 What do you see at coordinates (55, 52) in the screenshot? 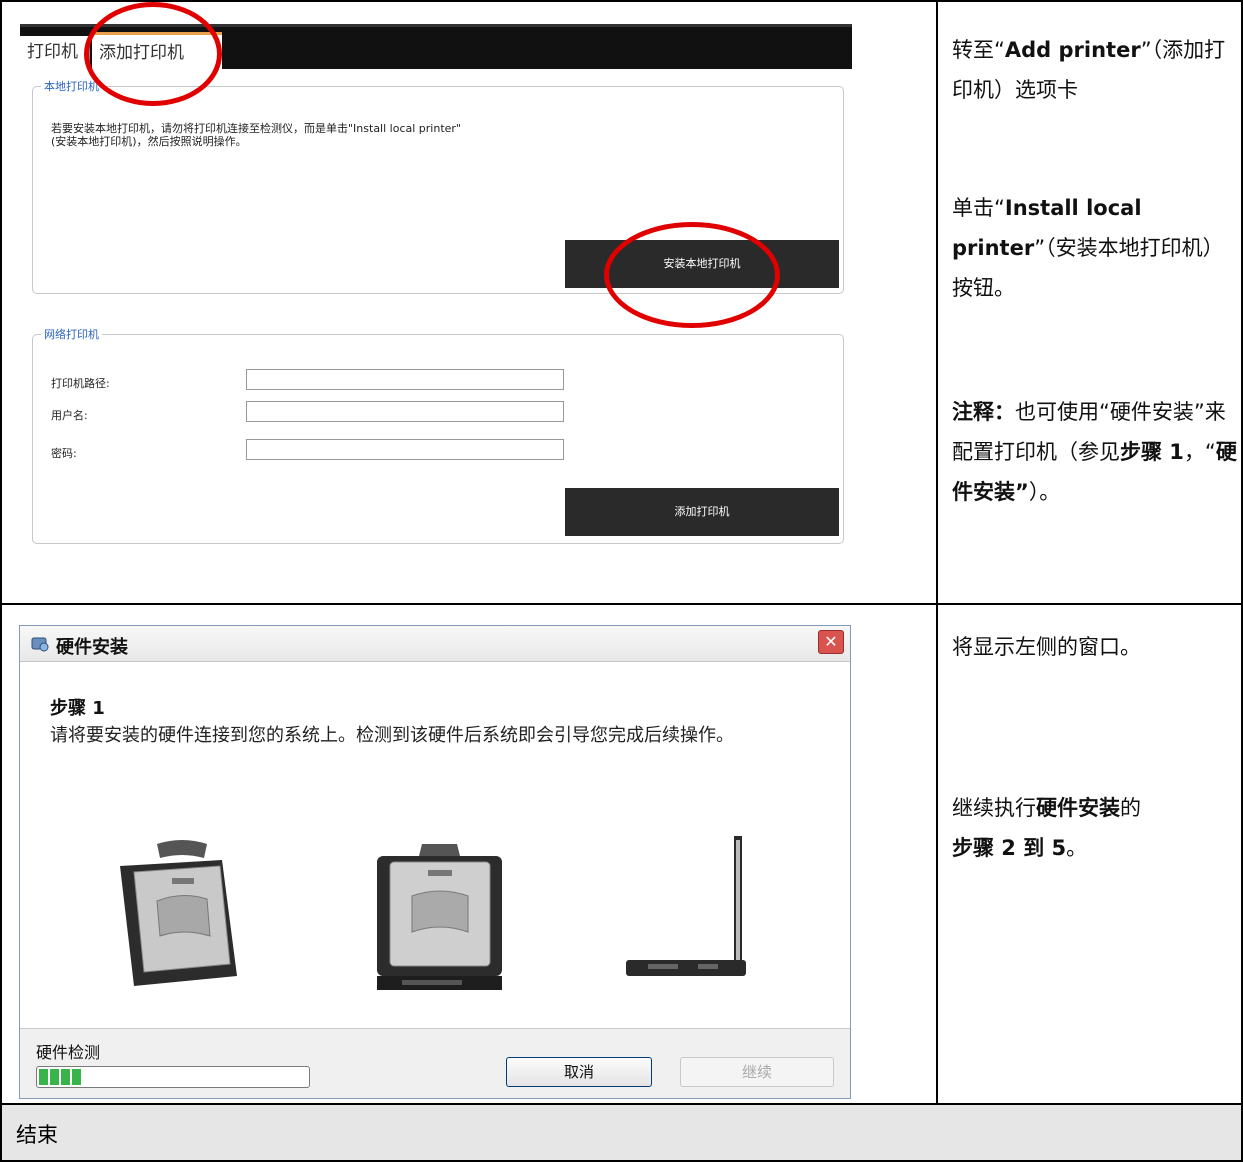
I see `tab-printer: 打印机` at bounding box center [55, 52].